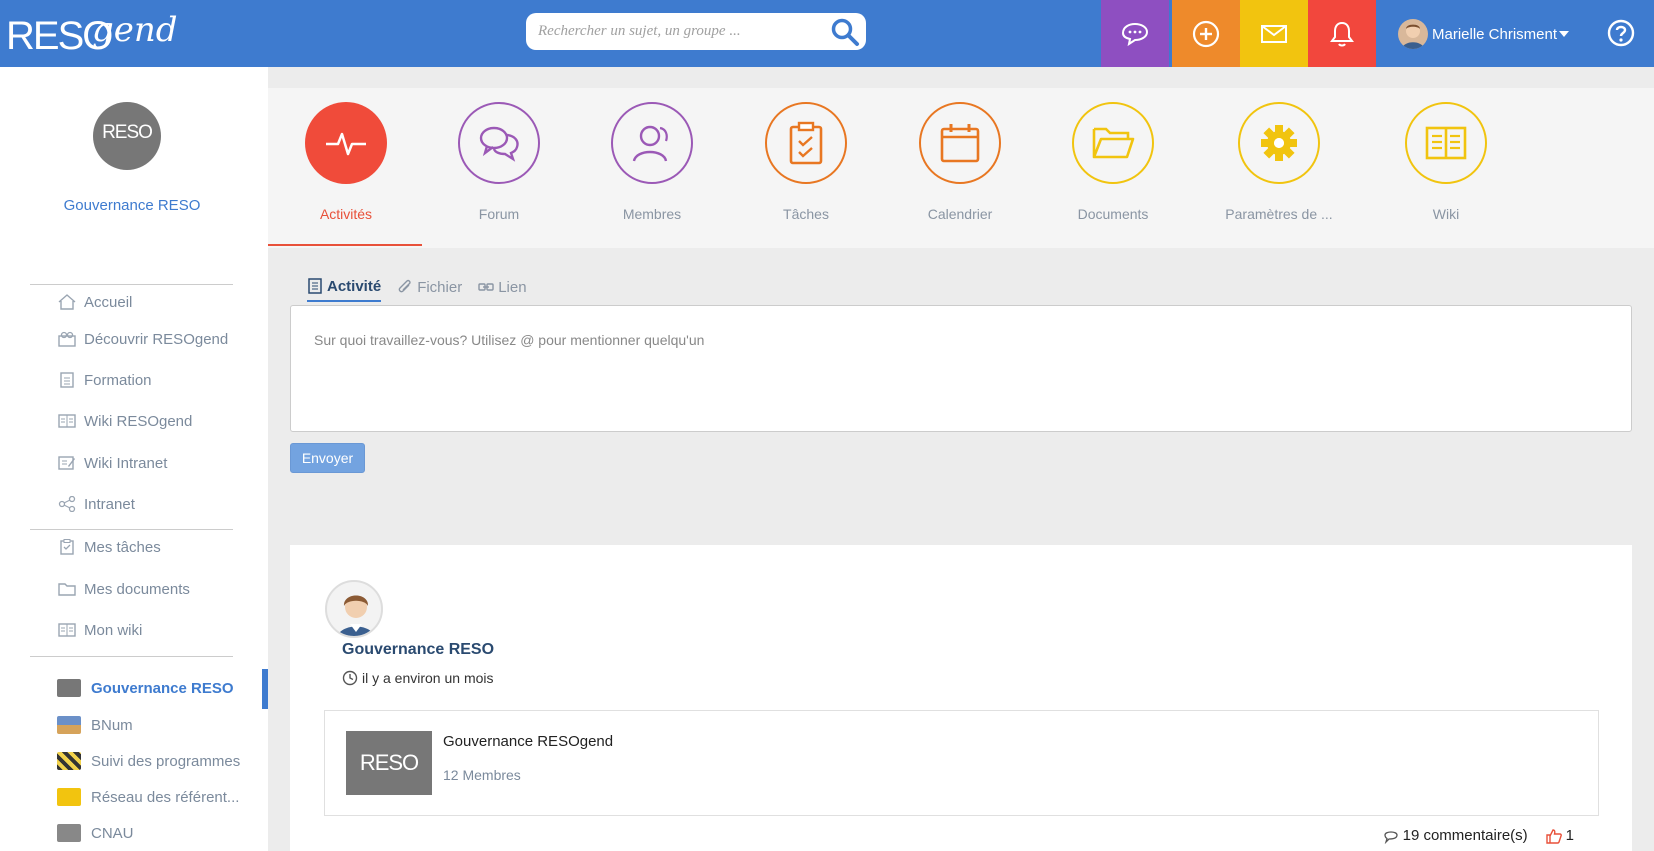  I want to click on sidebar-item-mon-wiki: Mon wiki, so click(100, 630).